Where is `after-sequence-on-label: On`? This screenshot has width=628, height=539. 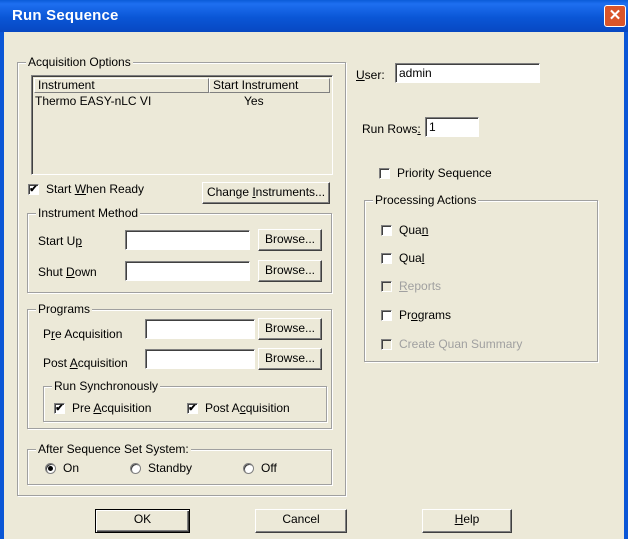 after-sequence-on-label: On is located at coordinates (71, 468).